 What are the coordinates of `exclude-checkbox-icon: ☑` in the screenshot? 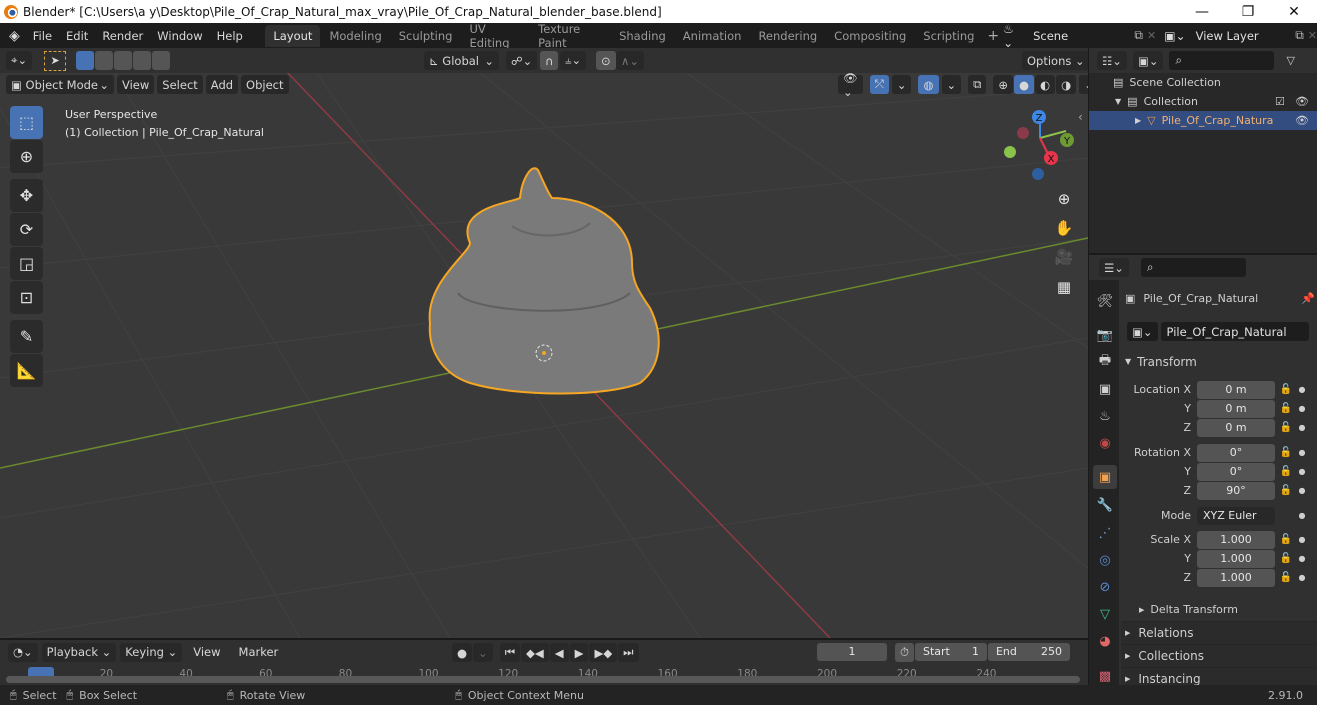 It's located at (1280, 101).